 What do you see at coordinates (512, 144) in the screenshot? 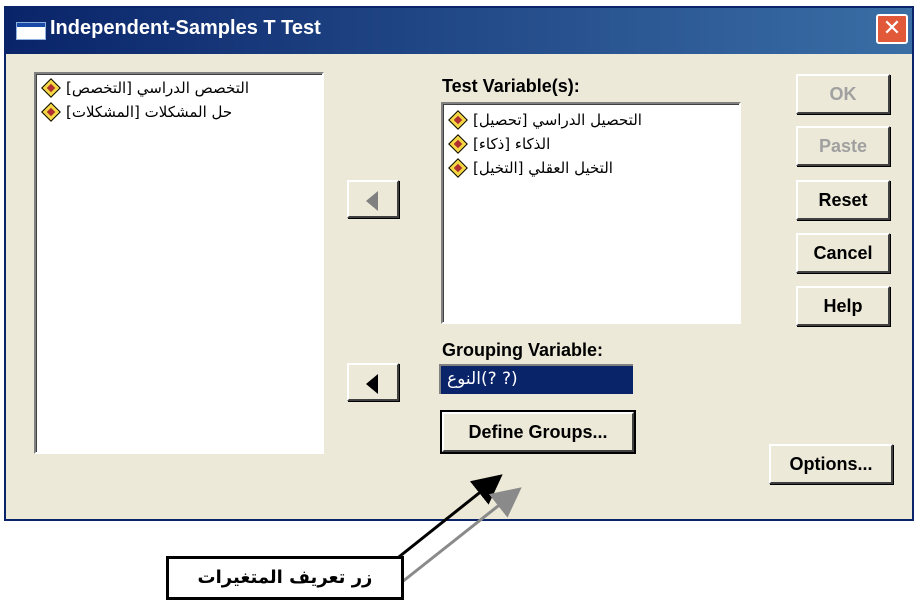
I see `list-item-label: الذكاء [ذكاء]` at bounding box center [512, 144].